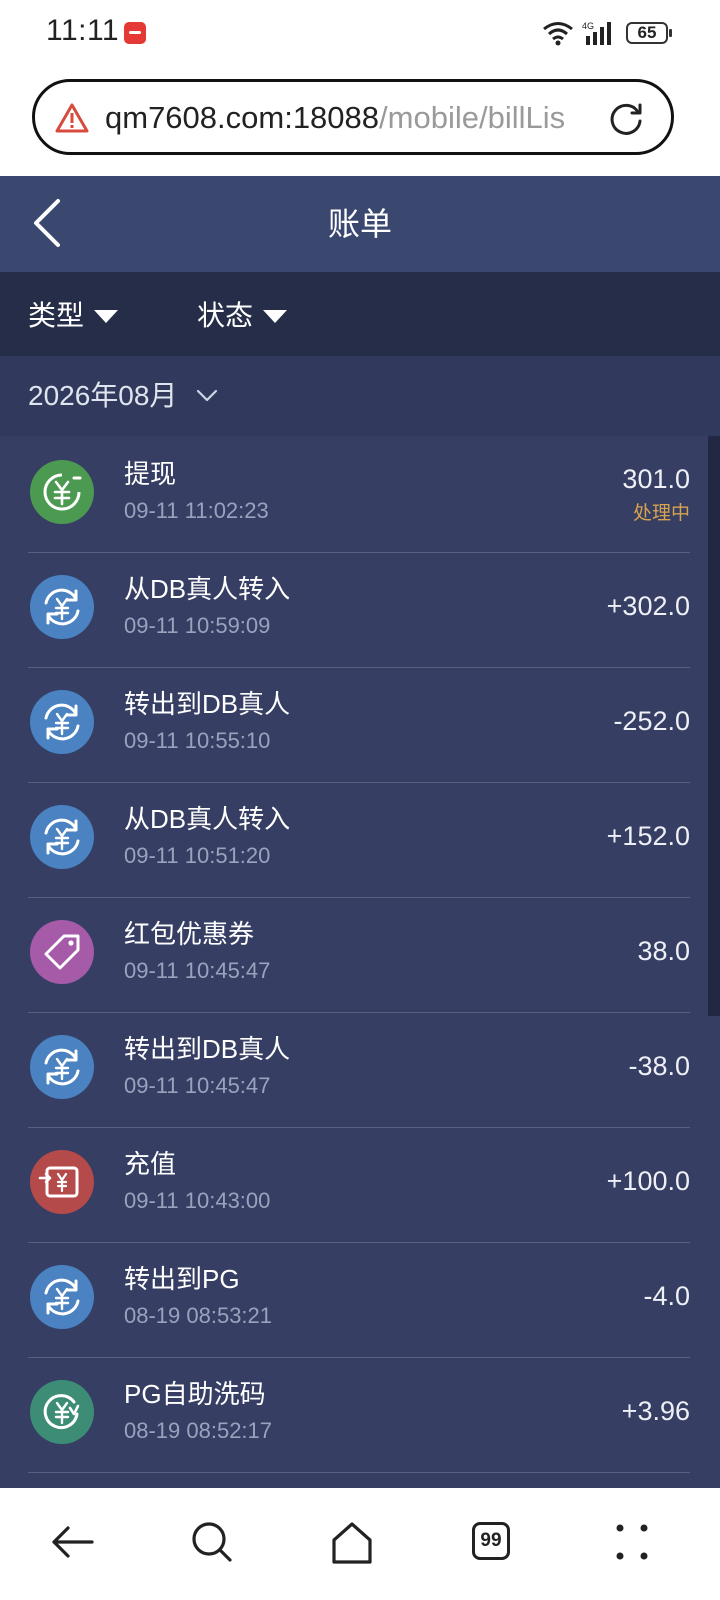 The height and width of the screenshot is (1600, 720). I want to click on transaction-amount: -38.0, so click(659, 1066).